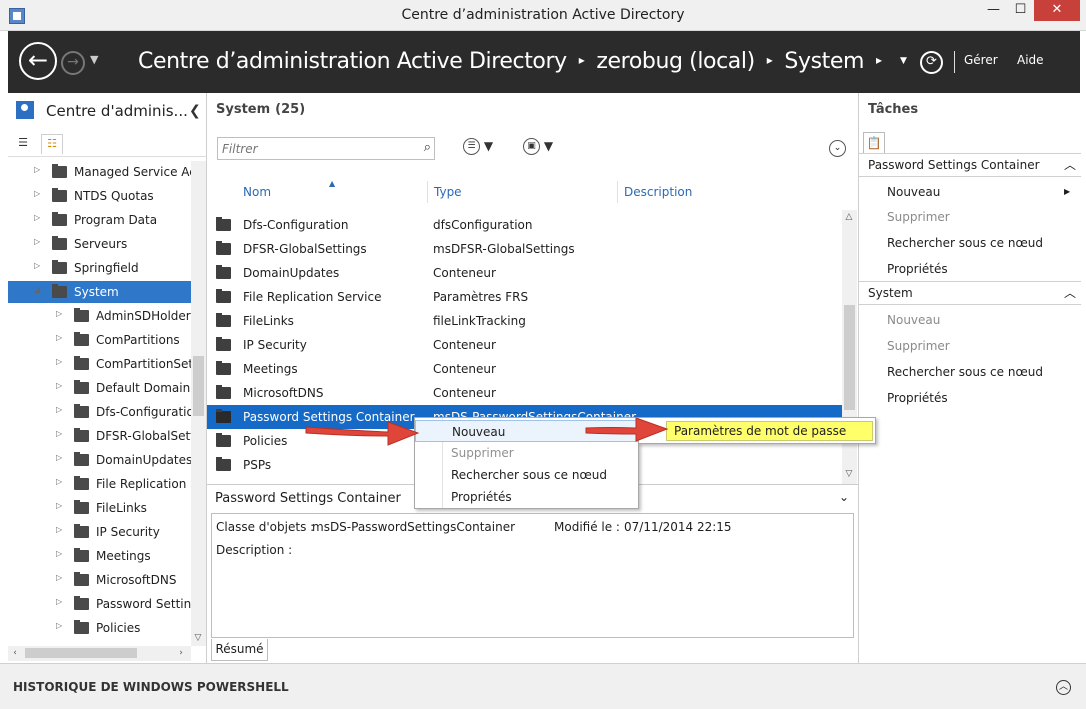 This screenshot has width=1086, height=709. What do you see at coordinates (181, 653) in the screenshot?
I see `scroll-right-icon: ›` at bounding box center [181, 653].